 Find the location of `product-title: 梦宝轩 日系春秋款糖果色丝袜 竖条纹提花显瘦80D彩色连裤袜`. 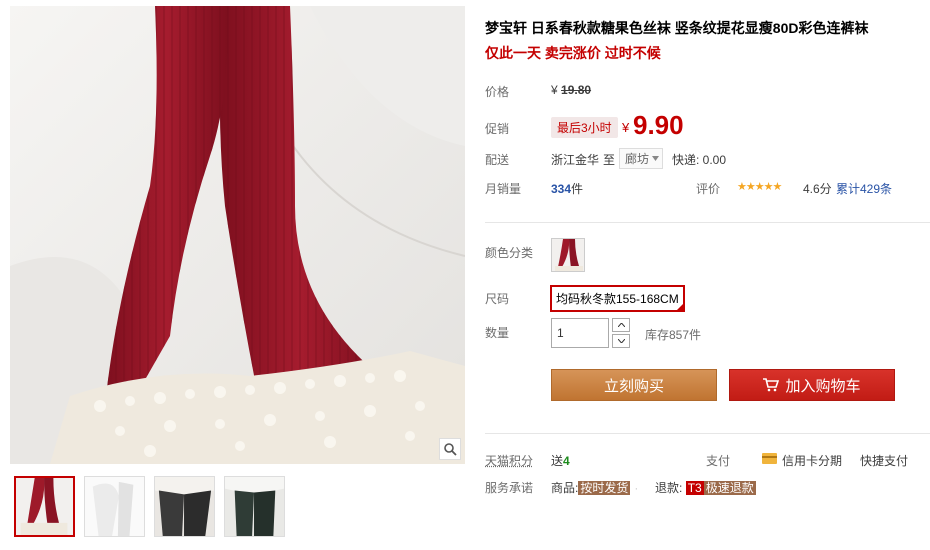

product-title: 梦宝轩 日系春秋款糖果色丝袜 竖条纹提花显瘦80D彩色连裤袜 is located at coordinates (677, 28).